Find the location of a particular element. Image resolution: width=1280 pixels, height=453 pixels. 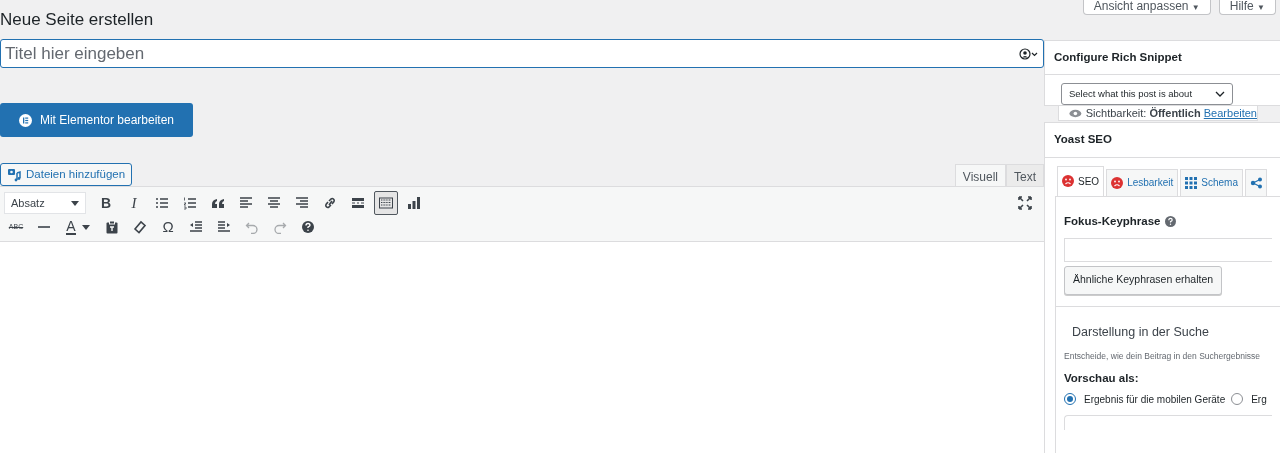

keyphrase-field is located at coordinates (1168, 249).